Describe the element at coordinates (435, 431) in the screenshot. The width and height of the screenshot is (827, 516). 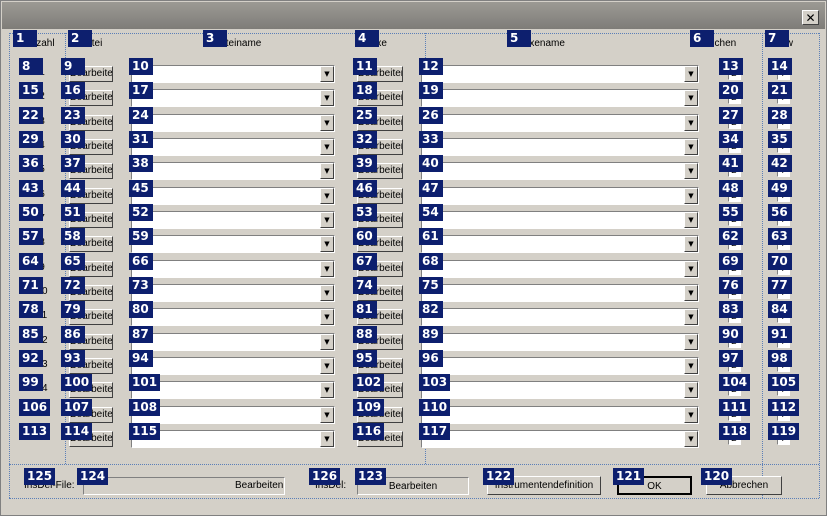
I see `annotation-badge: 117` at that location.